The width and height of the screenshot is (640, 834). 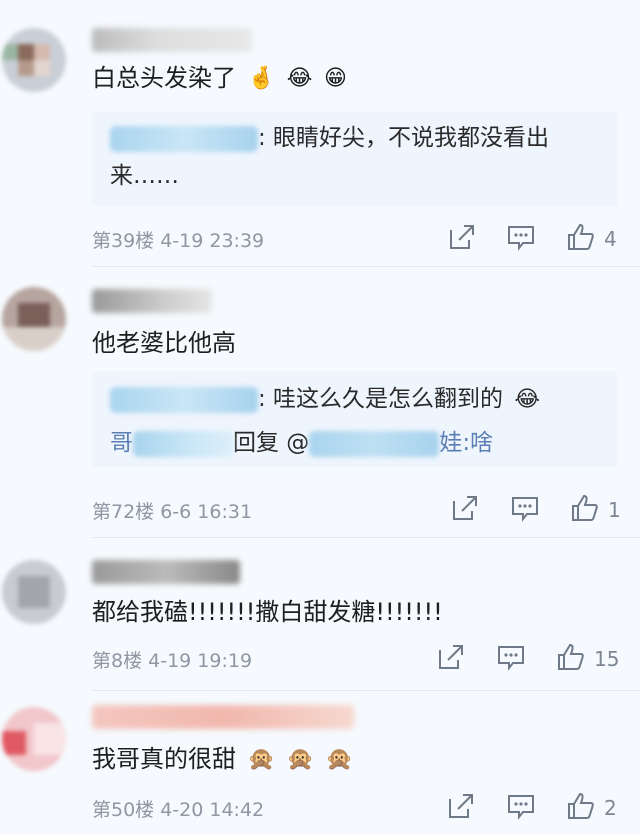 I want to click on fingers-crossed-emoji: 🤞, so click(x=261, y=78).